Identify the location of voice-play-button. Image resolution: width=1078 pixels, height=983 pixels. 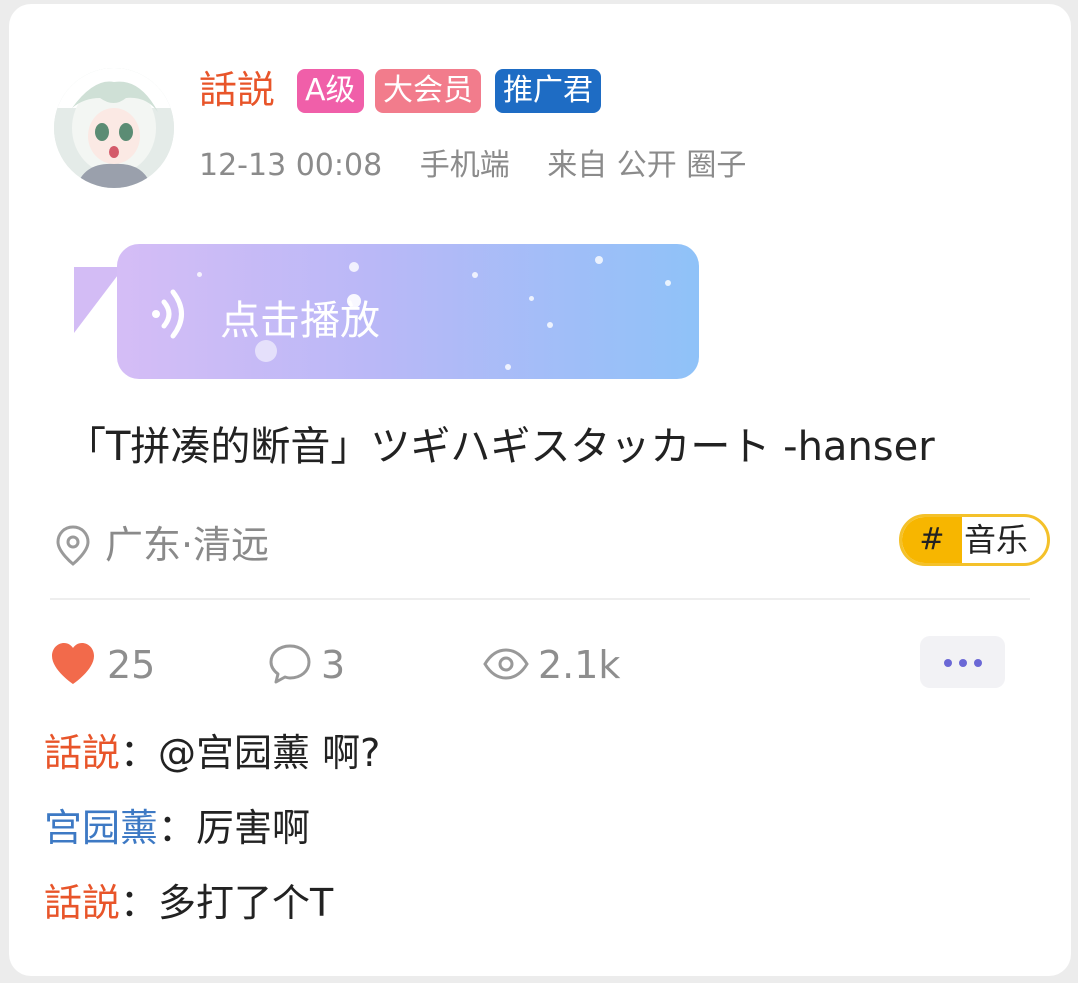
(408, 311).